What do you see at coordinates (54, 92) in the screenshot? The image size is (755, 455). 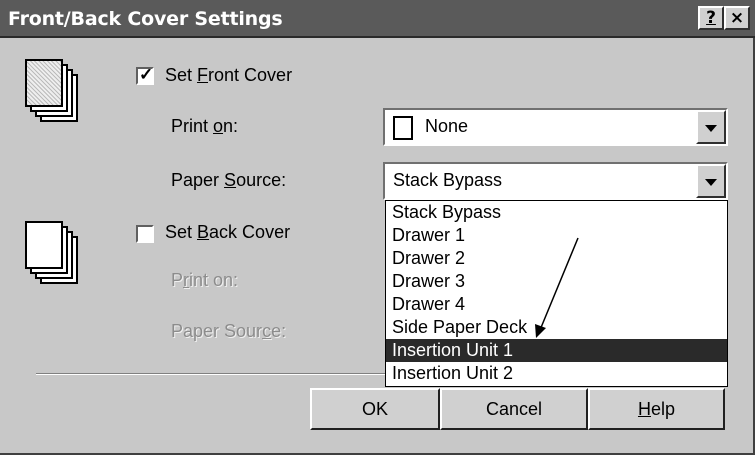 I see `front-cover-icon` at bounding box center [54, 92].